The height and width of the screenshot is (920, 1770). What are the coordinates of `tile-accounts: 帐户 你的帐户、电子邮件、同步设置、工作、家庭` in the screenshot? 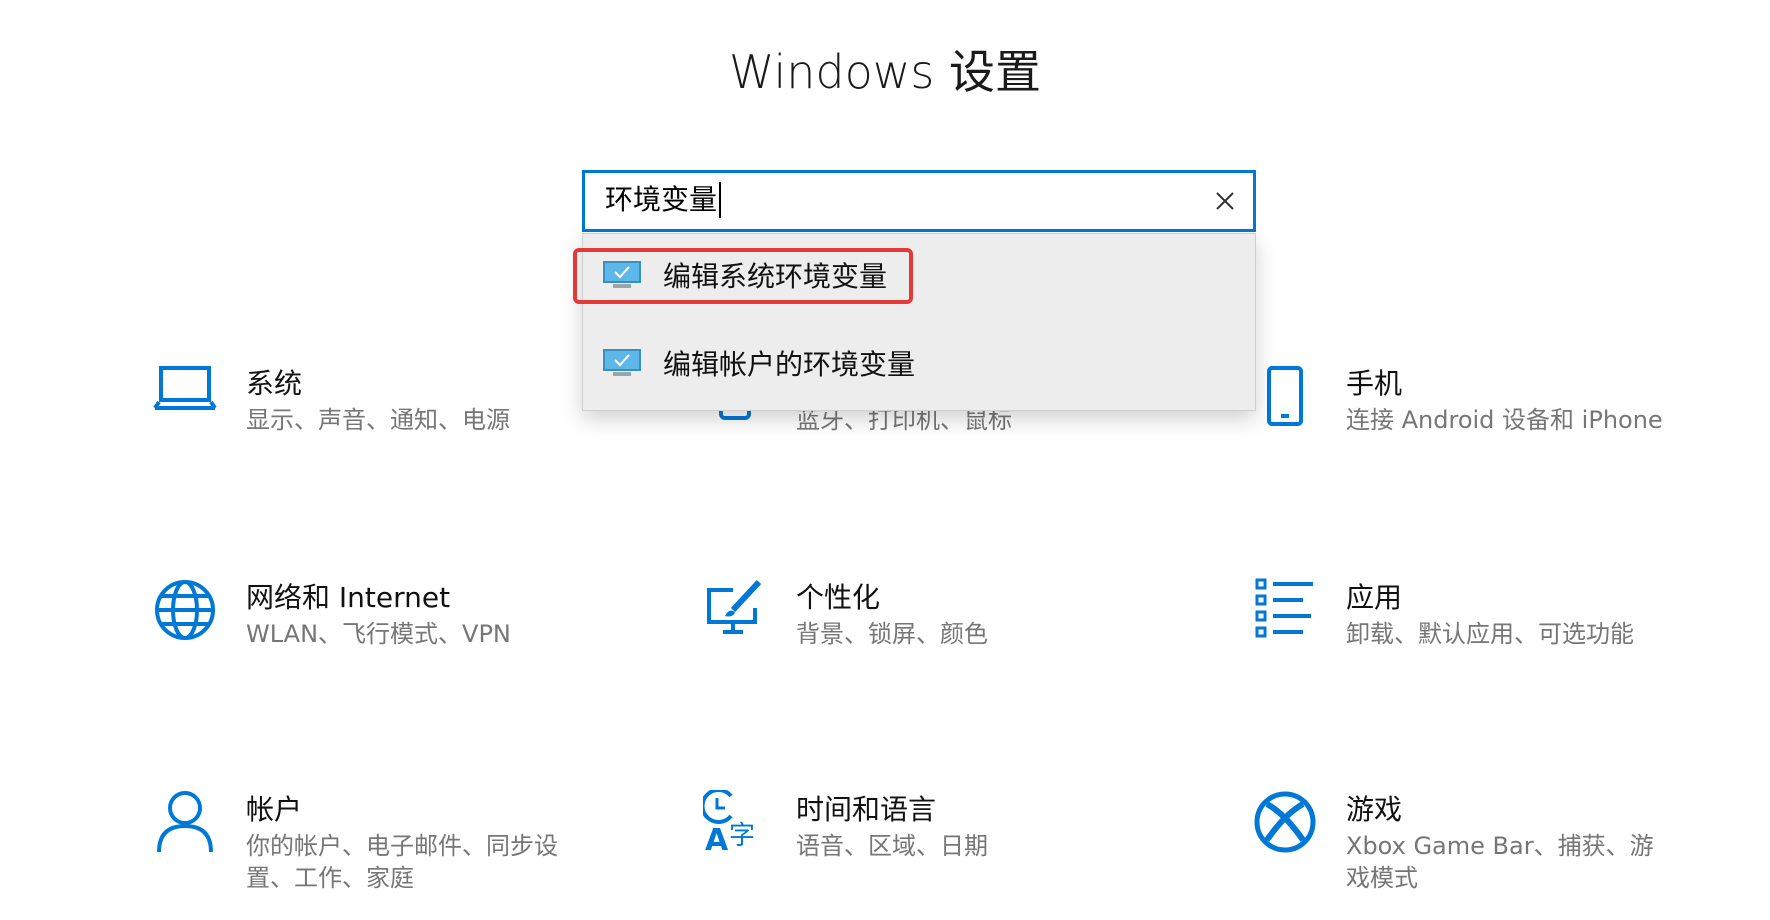 It's located at (370, 842).